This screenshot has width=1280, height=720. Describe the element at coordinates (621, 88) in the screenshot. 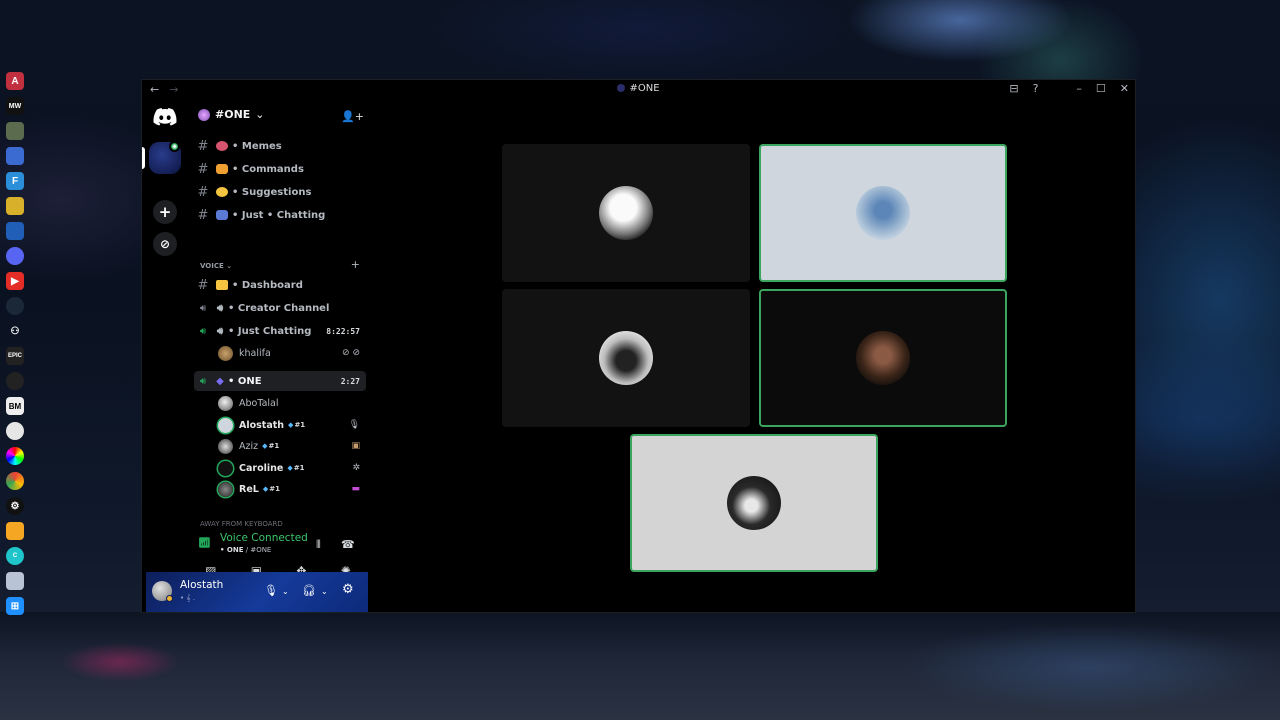

I see `channel-status-icon` at that location.